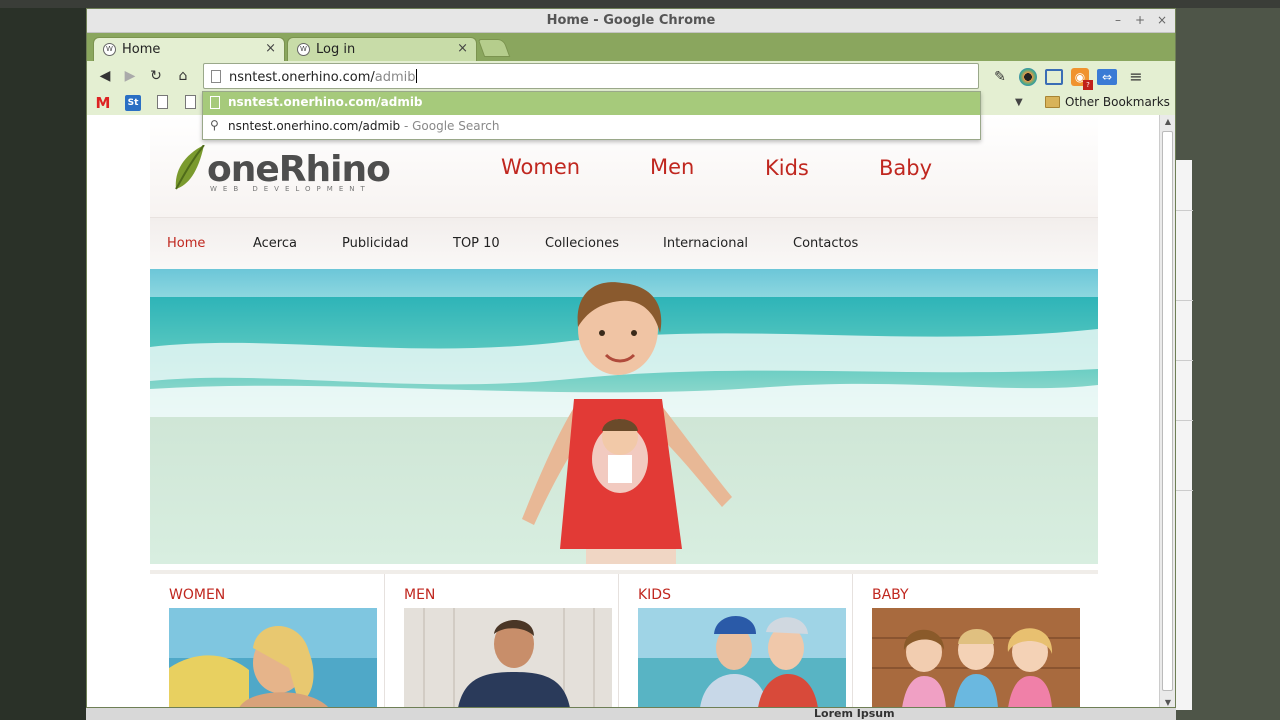  What do you see at coordinates (197, 595) in the screenshot?
I see `category-title: WOMEN` at bounding box center [197, 595].